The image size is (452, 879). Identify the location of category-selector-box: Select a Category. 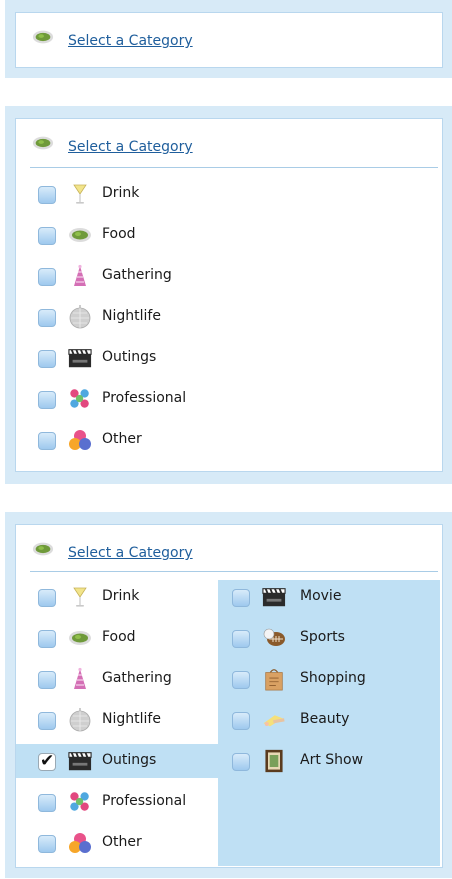
(229, 40).